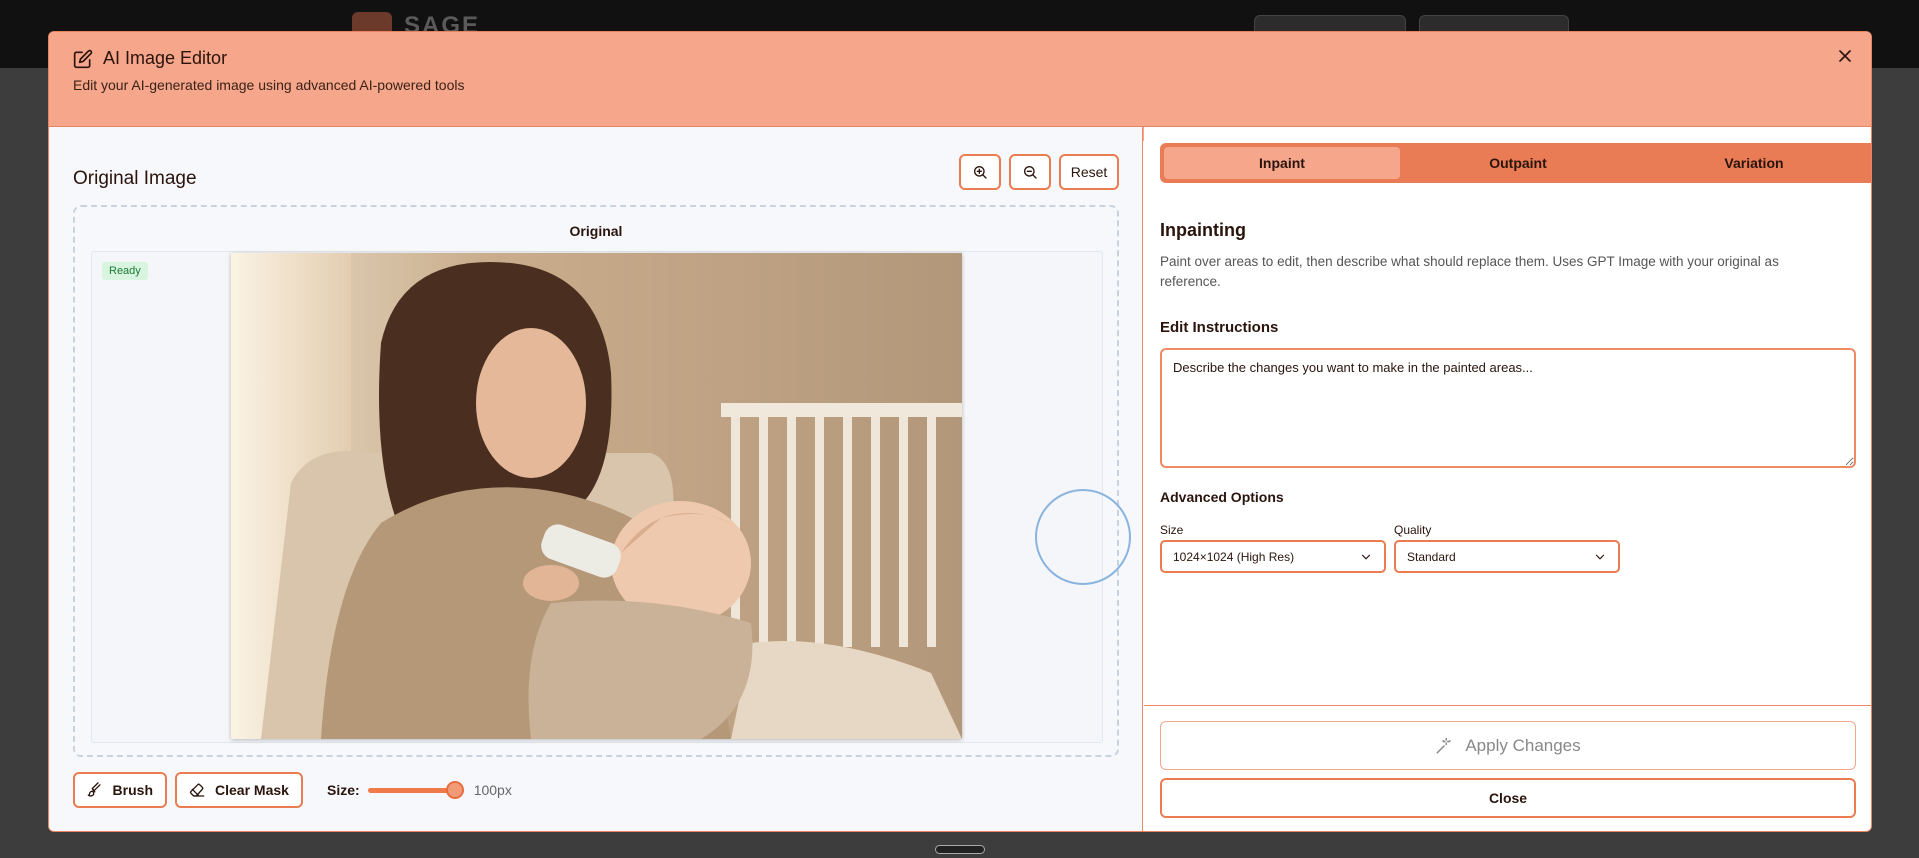 The height and width of the screenshot is (858, 1919). I want to click on zoom-in-button, so click(980, 172).